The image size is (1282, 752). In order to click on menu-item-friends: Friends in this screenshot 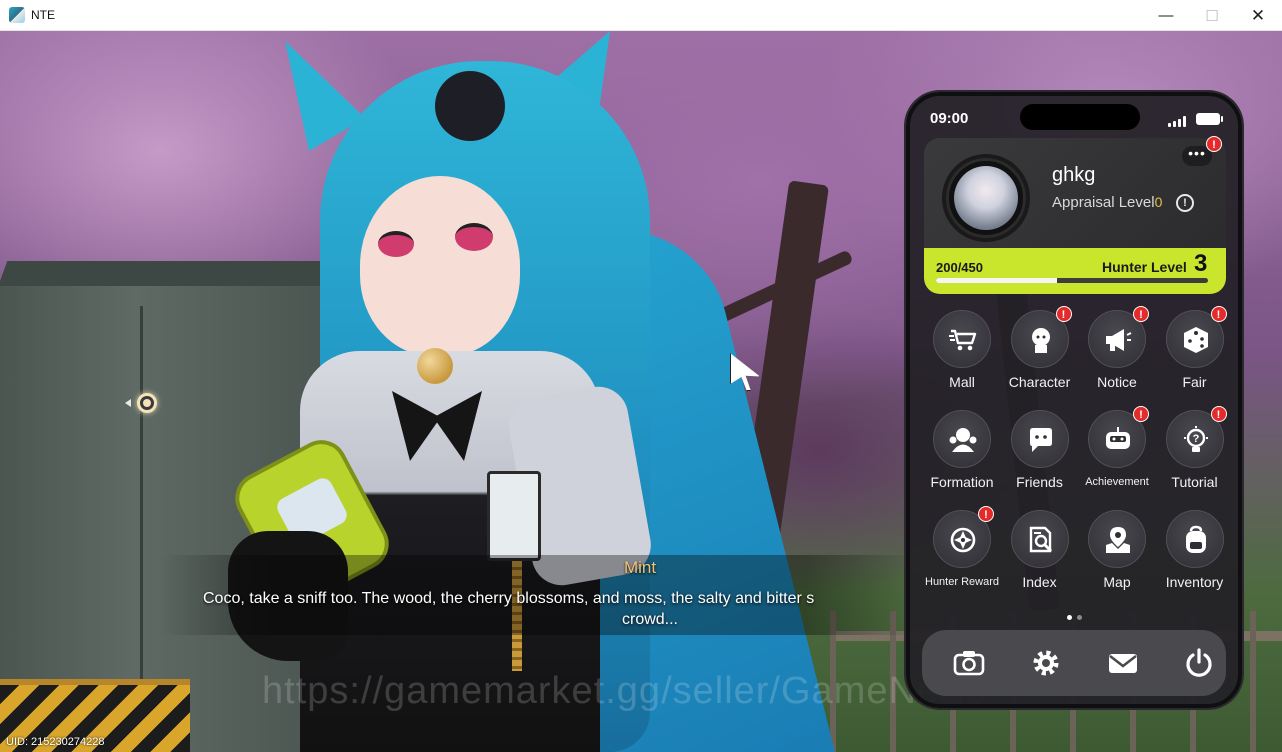, I will do `click(1036, 457)`.